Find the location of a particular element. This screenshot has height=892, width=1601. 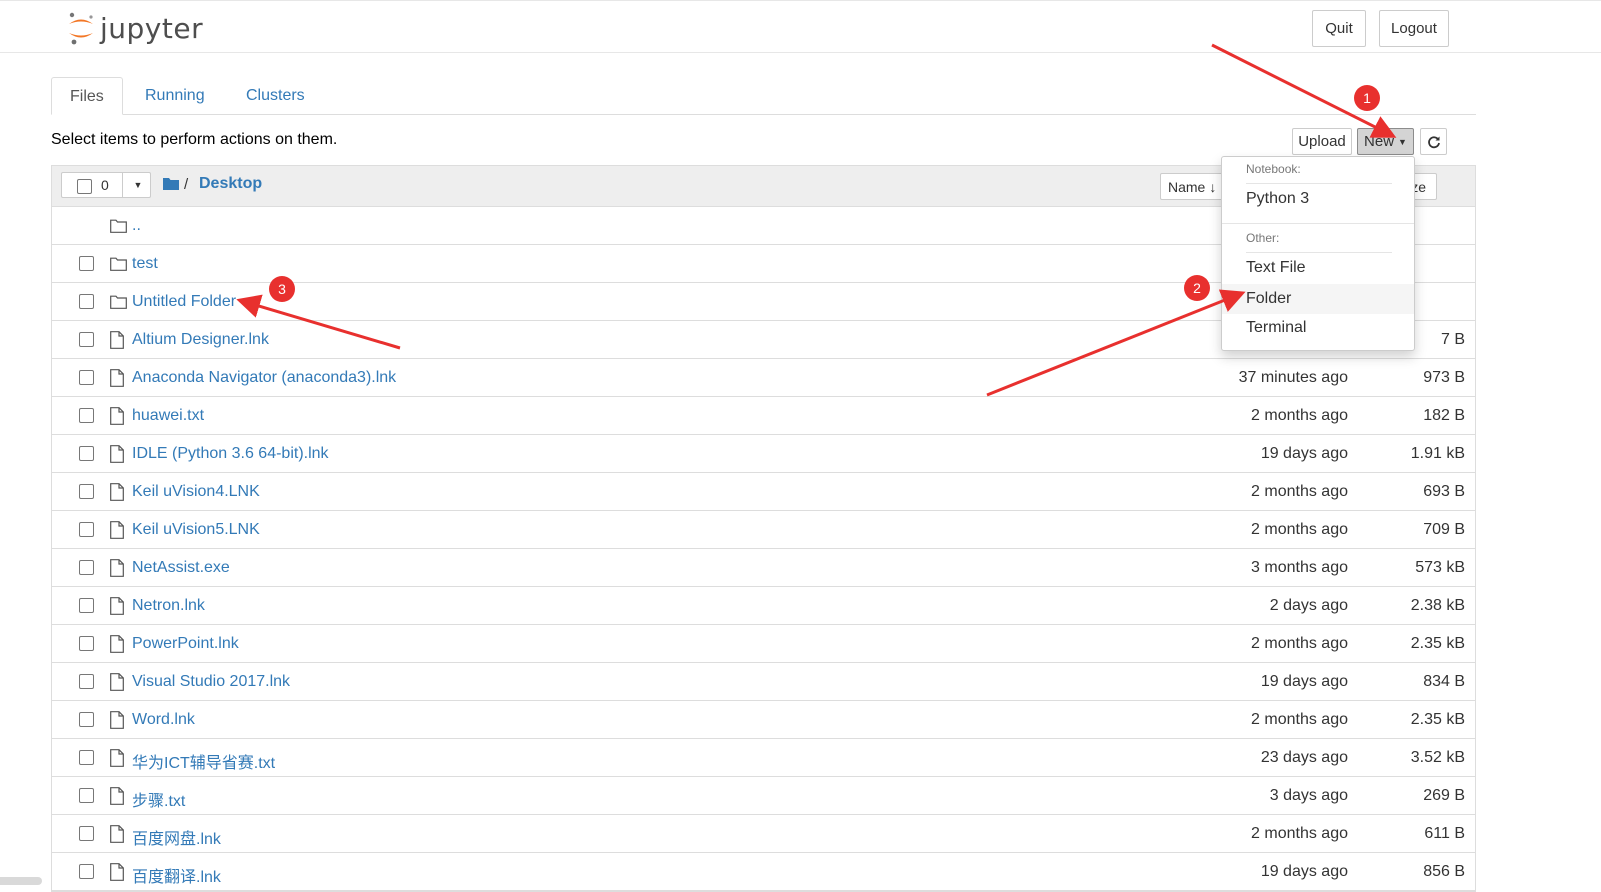

menu-item-python3-label: Python 3 is located at coordinates (1278, 198).